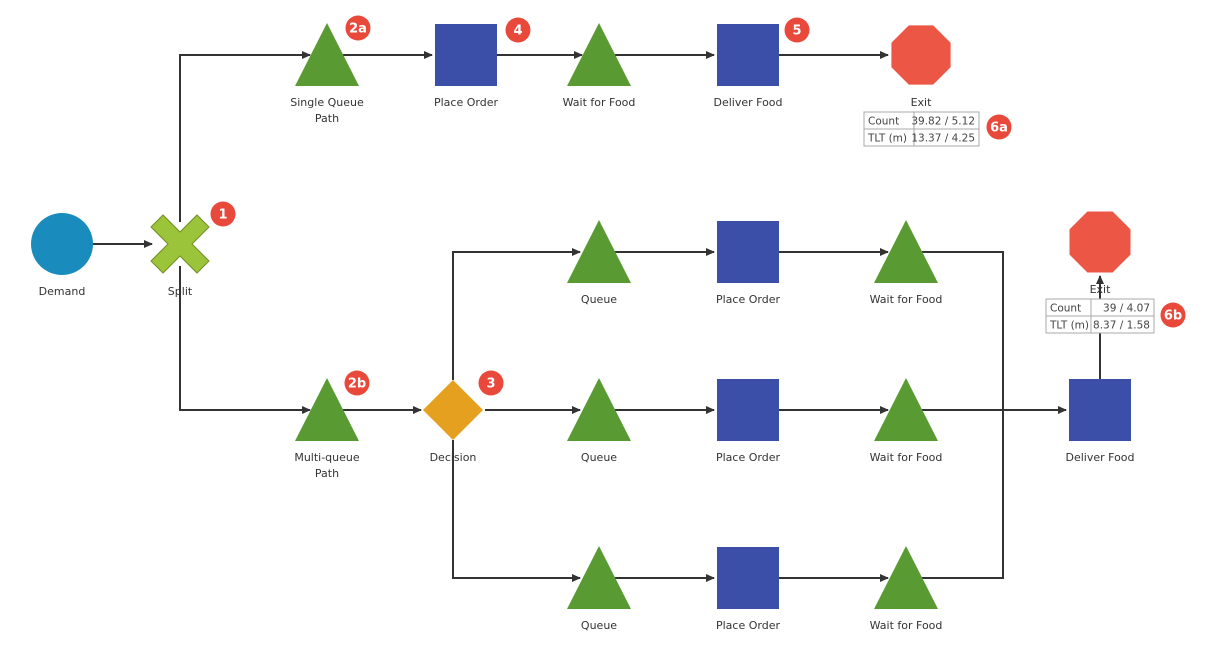 This screenshot has width=1205, height=654. I want to click on demand-node, so click(62, 244).